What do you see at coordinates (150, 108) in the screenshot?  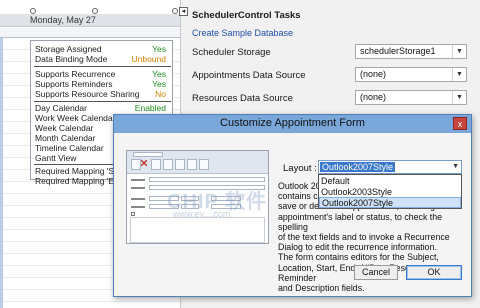 I see `status-value: Enabled` at bounding box center [150, 108].